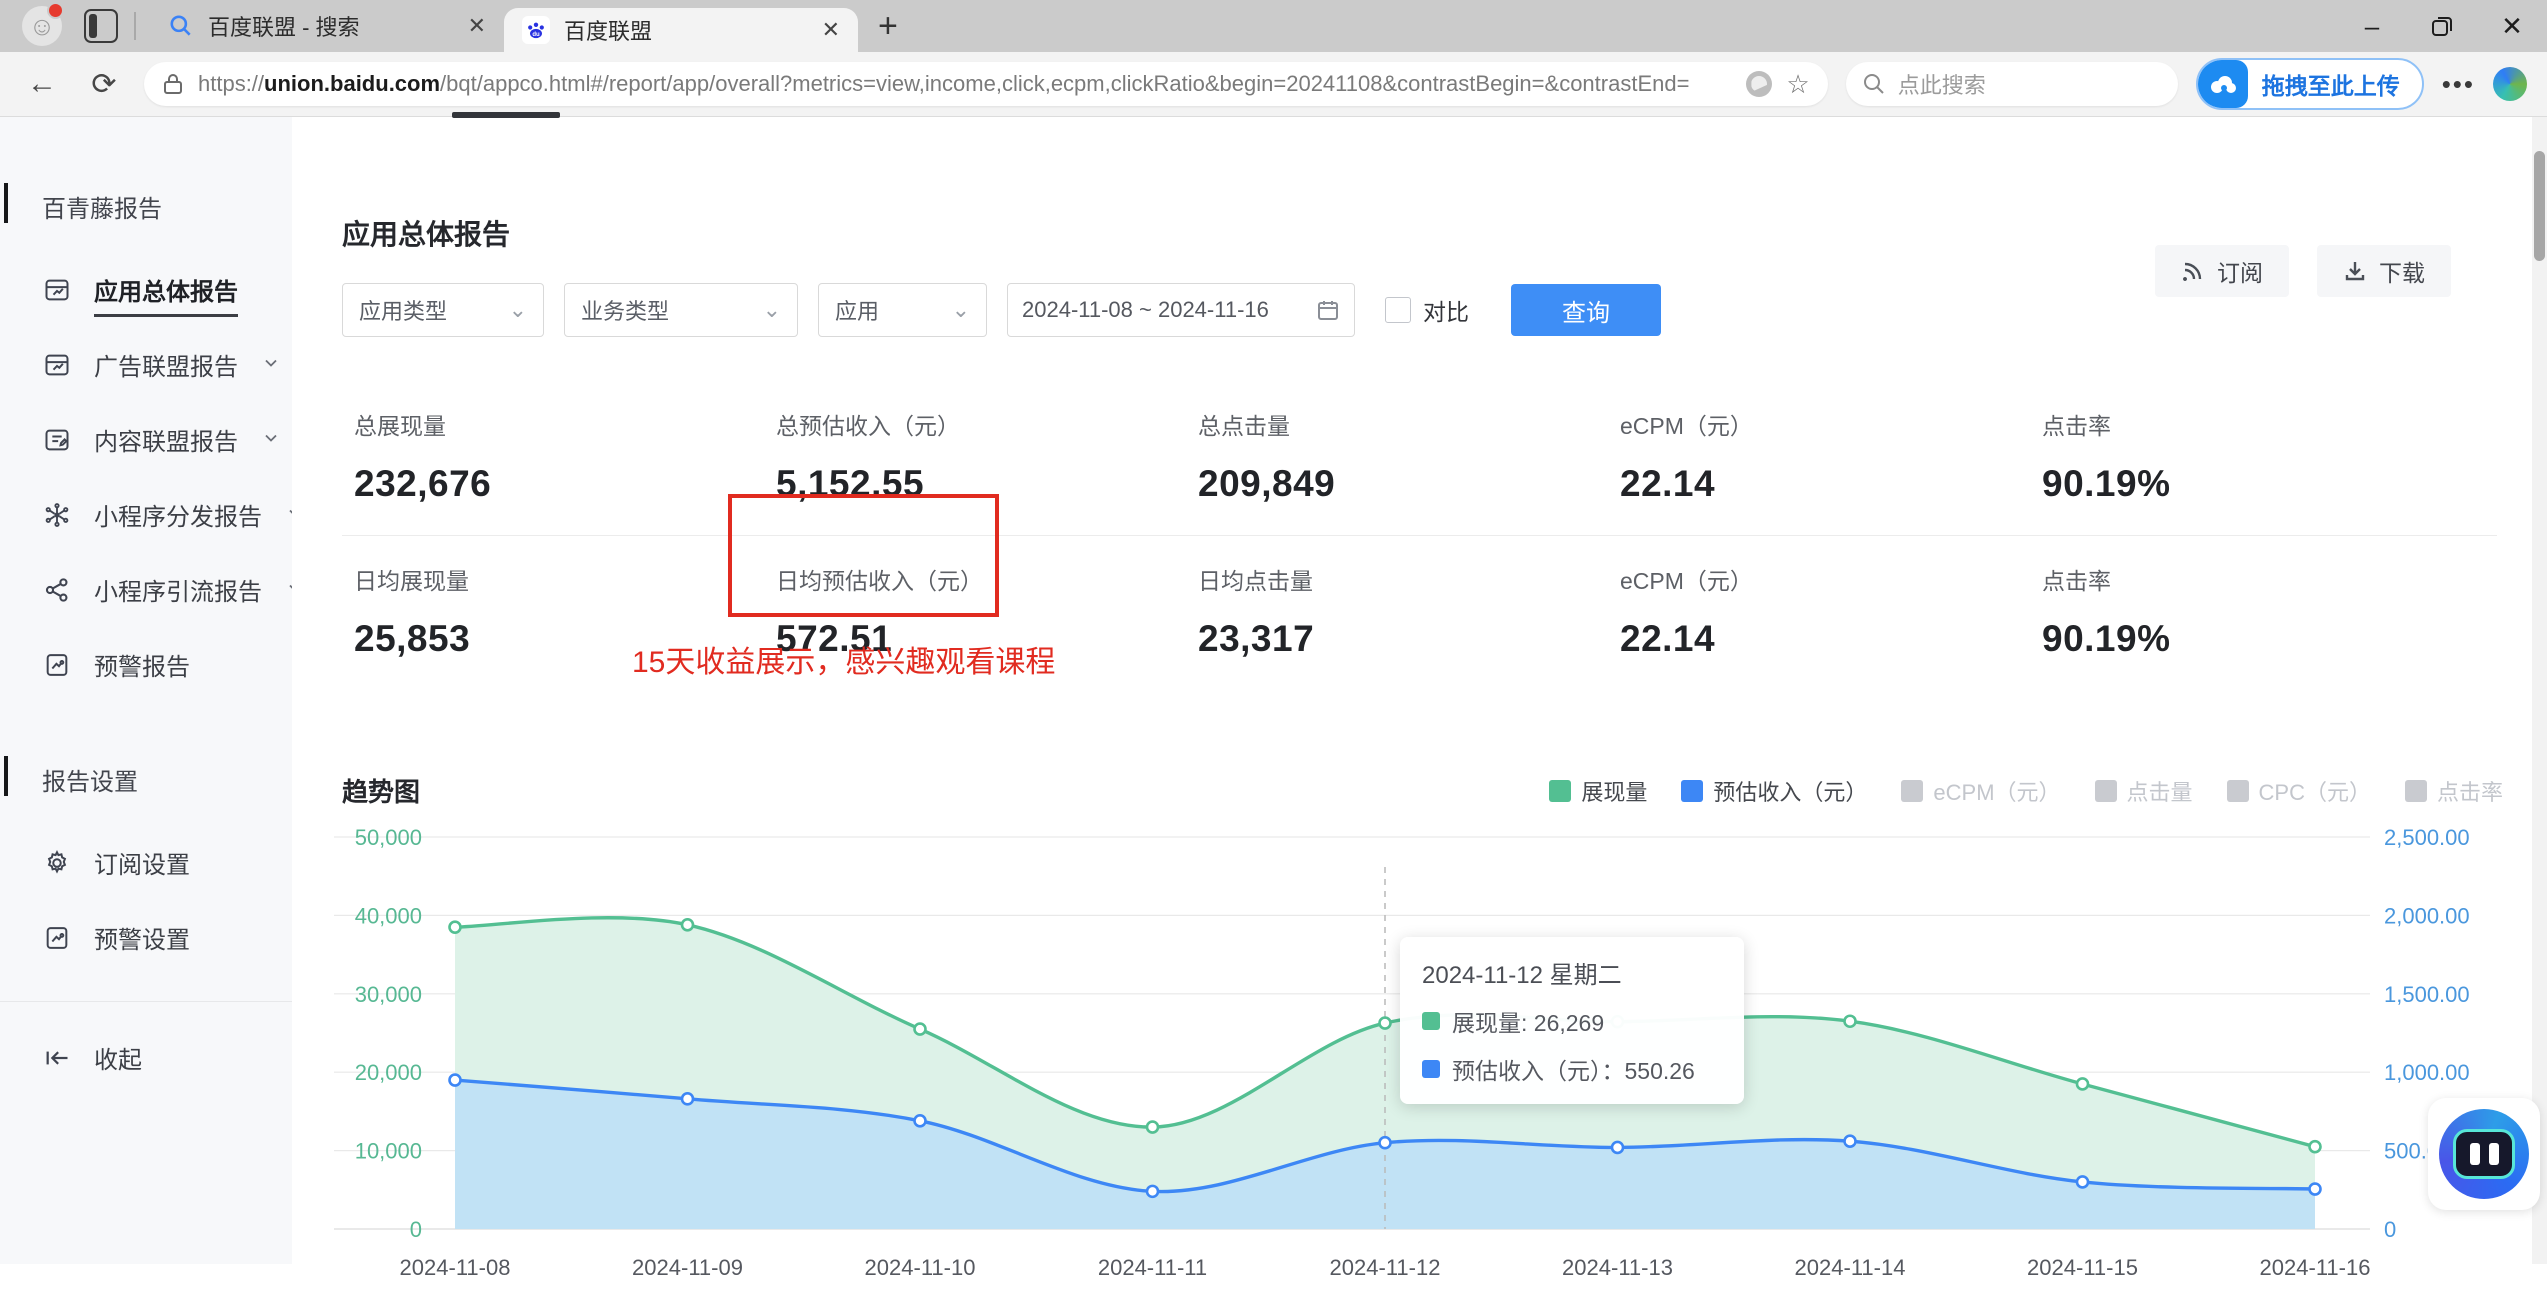 Image resolution: width=2547 pixels, height=1314 pixels. What do you see at coordinates (1598, 791) in the screenshot?
I see `legend-item-展现量: 展现量` at bounding box center [1598, 791].